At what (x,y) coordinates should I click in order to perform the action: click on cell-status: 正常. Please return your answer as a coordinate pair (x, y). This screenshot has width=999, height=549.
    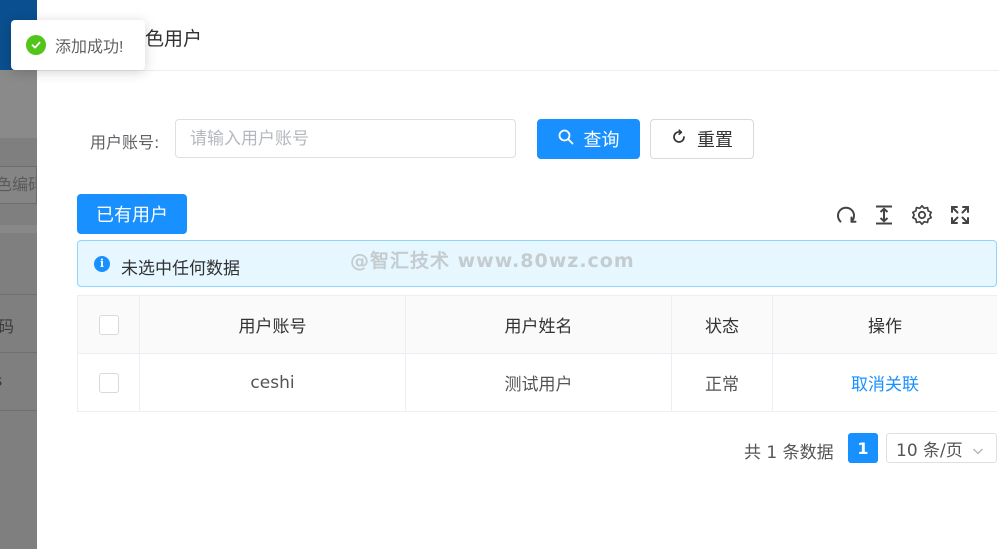
    Looking at the image, I should click on (722, 382).